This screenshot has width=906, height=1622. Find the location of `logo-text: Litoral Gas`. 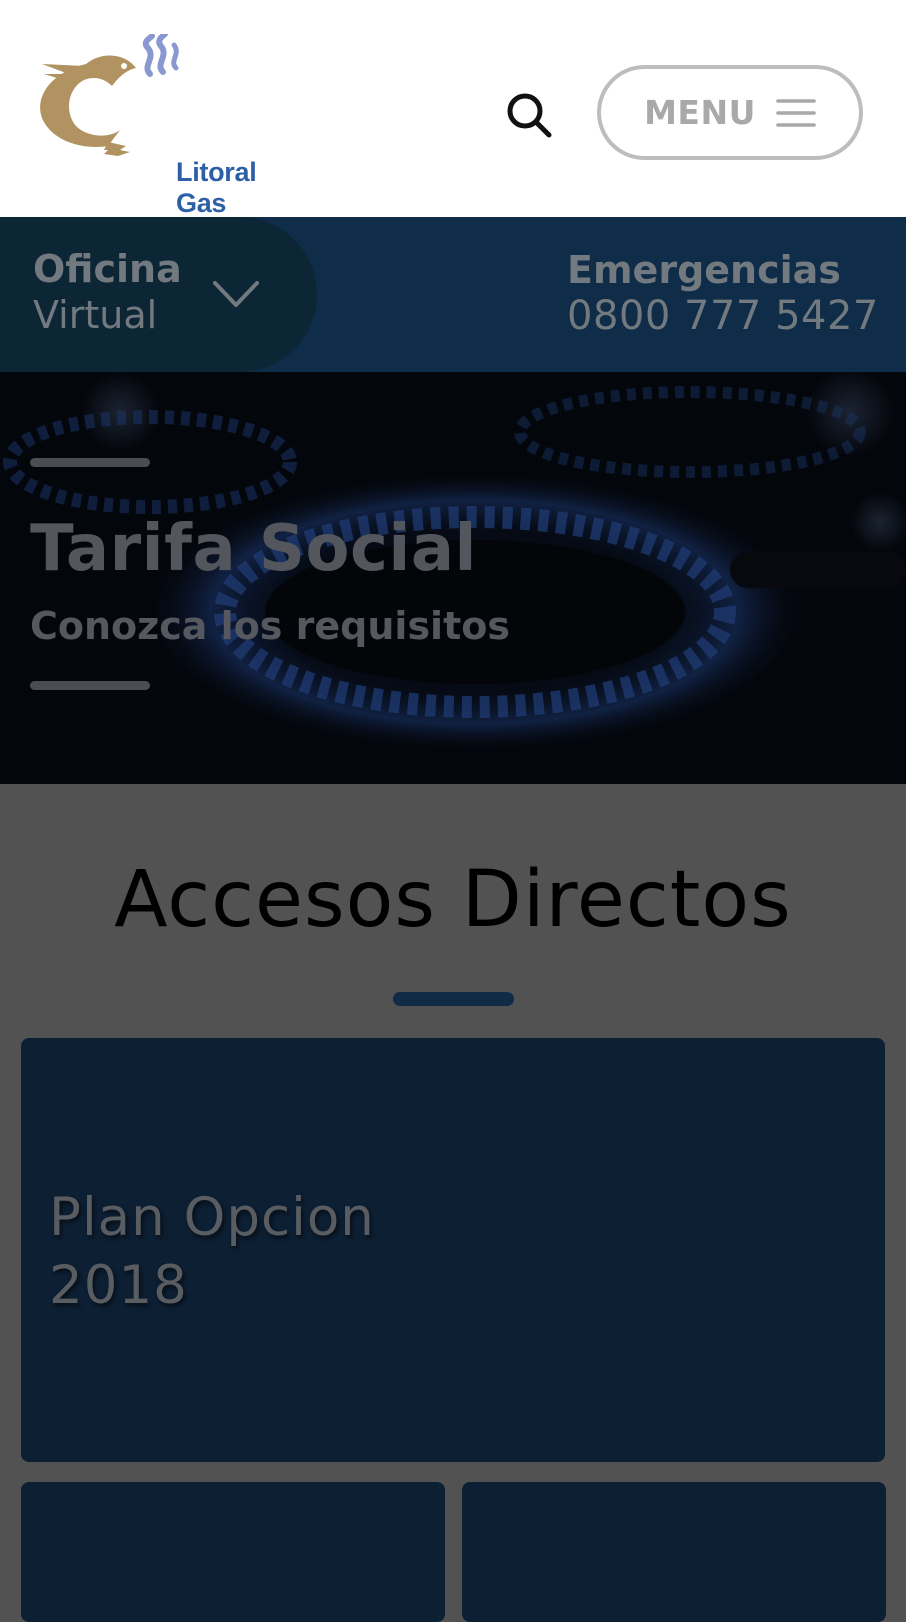

logo-text: Litoral Gas is located at coordinates (216, 187).